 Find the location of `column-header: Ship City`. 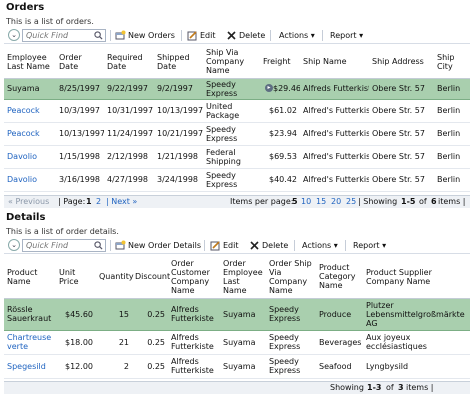

column-header: Ship City is located at coordinates (452, 62).